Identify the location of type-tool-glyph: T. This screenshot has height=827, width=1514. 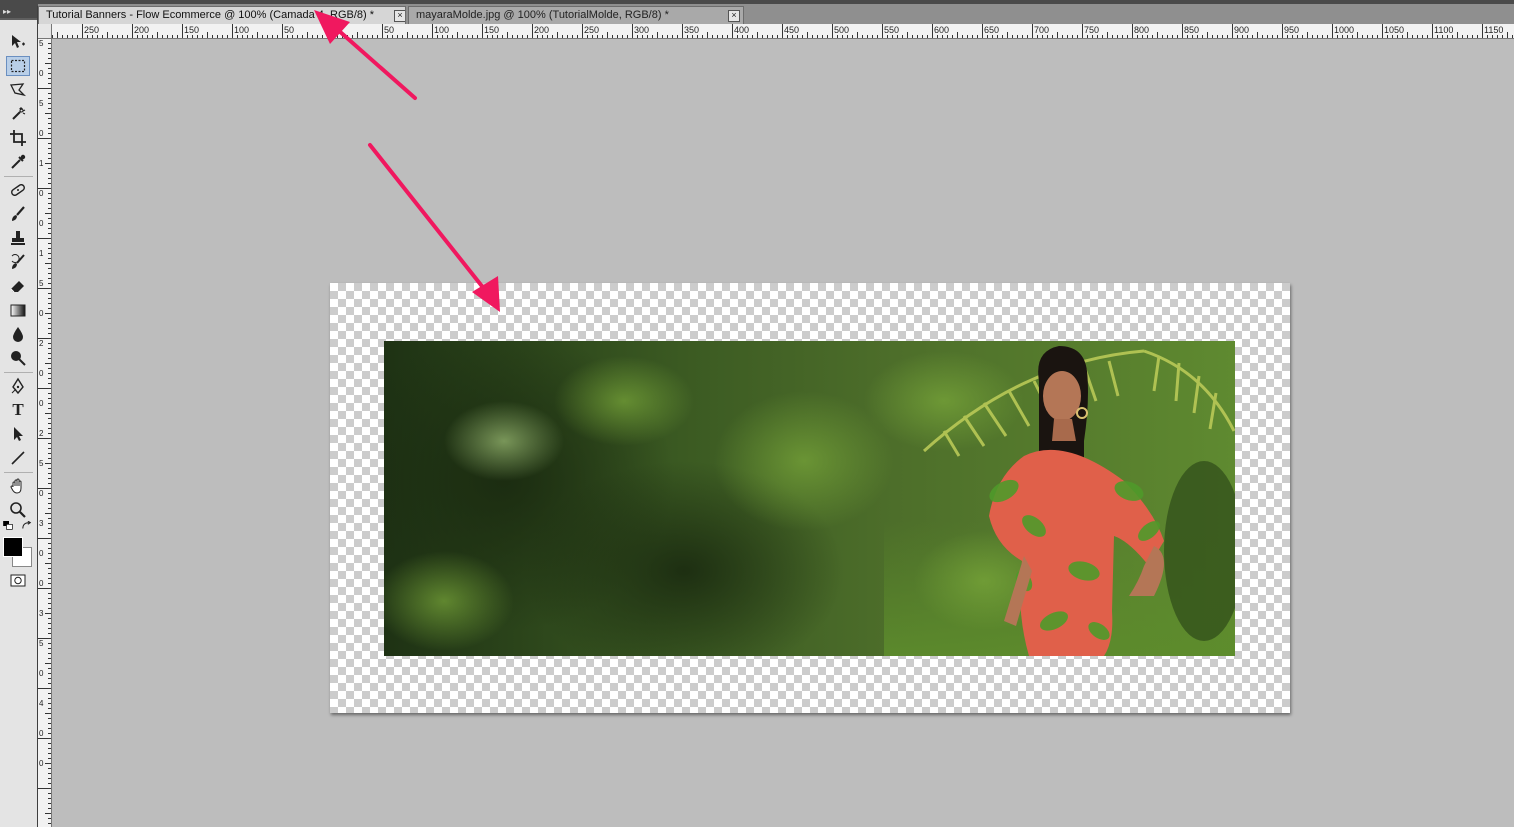
(18, 409).